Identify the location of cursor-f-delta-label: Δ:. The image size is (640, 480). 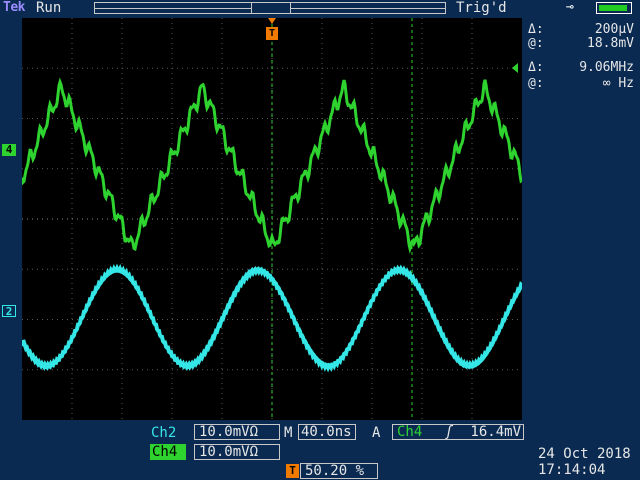
(536, 67).